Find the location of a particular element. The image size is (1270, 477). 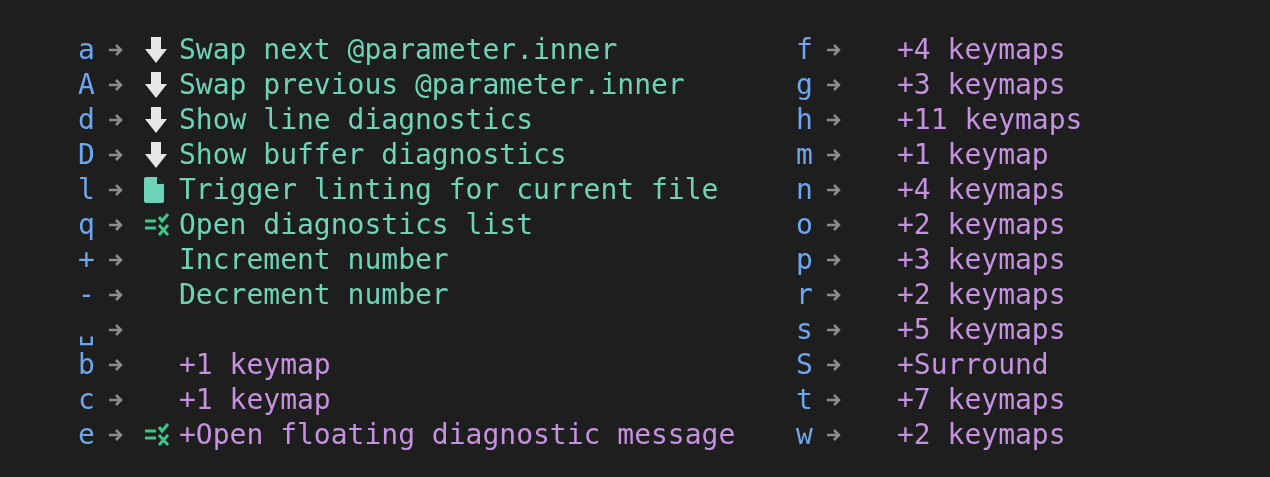

key-label: d is located at coordinates (87, 119).